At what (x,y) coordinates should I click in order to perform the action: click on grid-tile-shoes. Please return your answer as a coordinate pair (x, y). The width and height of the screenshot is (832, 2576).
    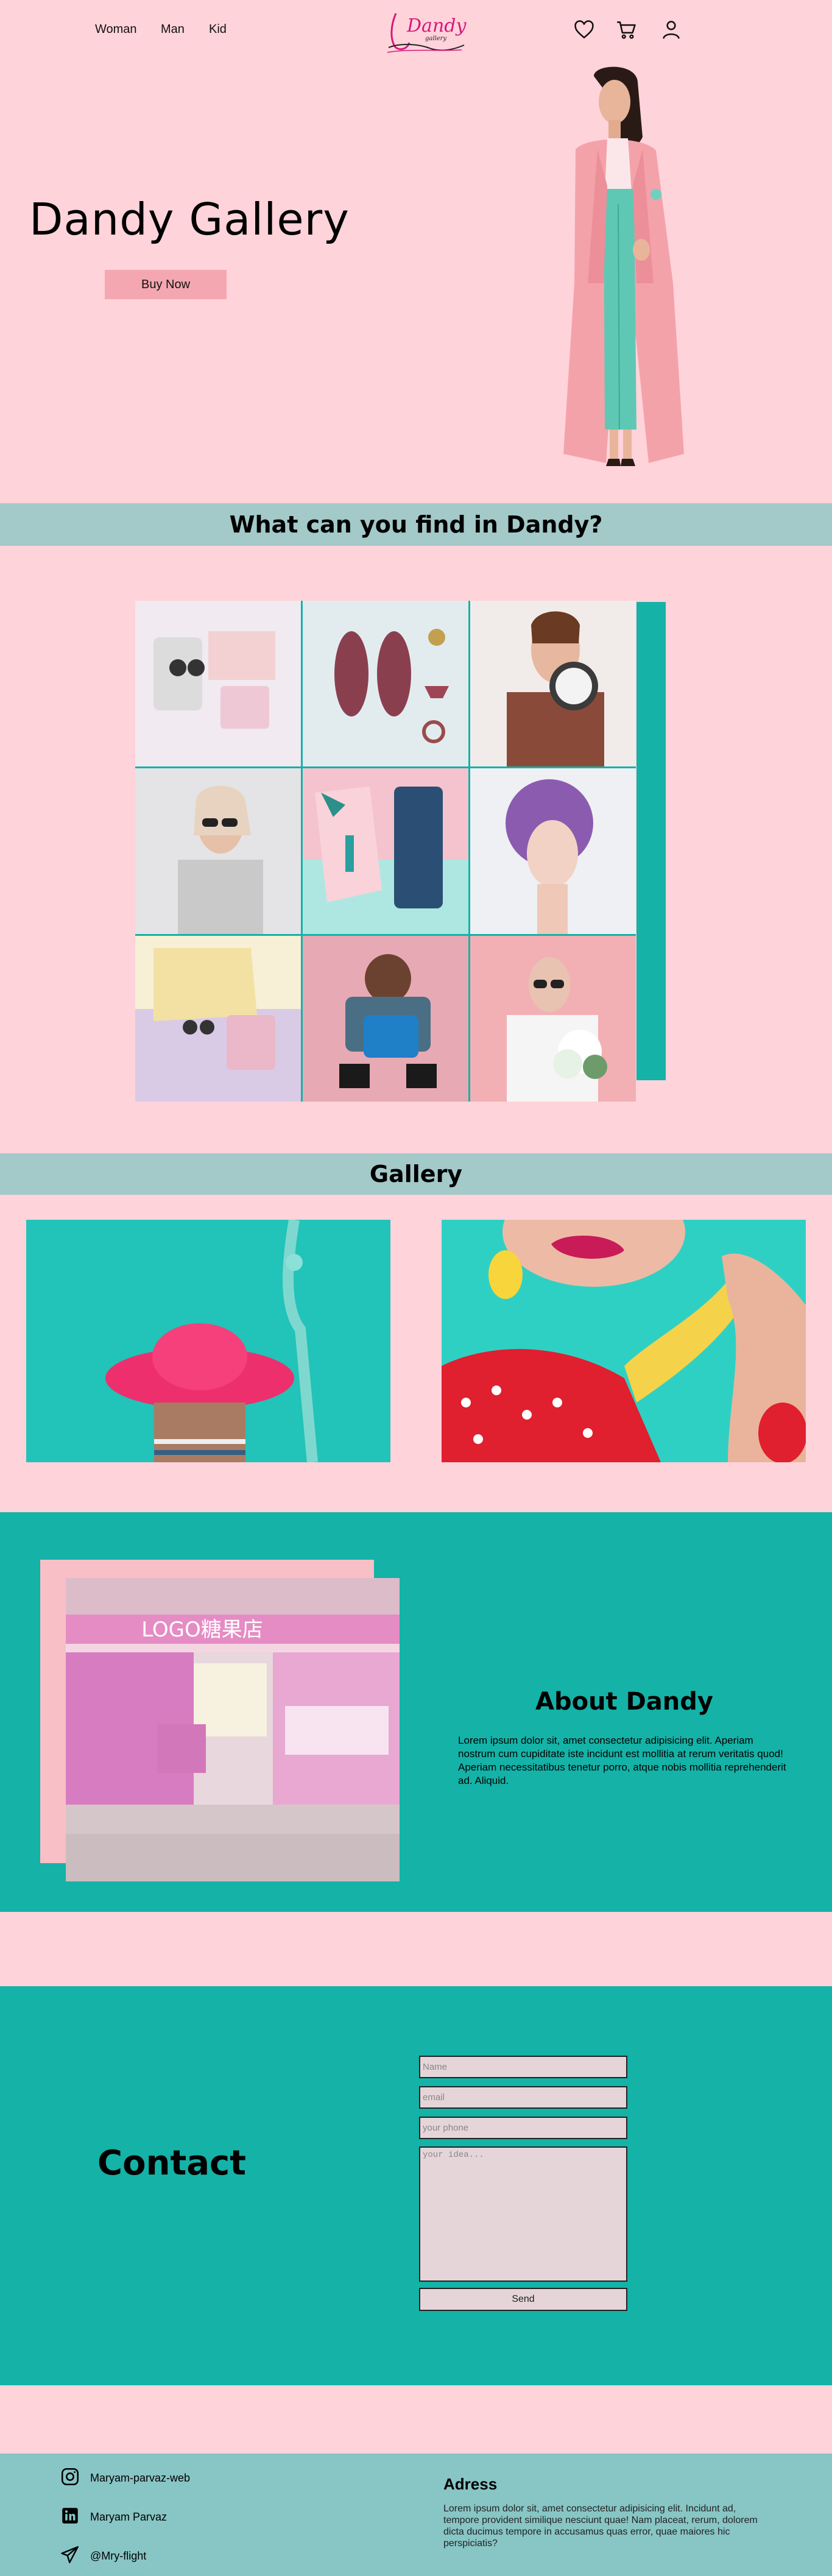
    Looking at the image, I should click on (385, 683).